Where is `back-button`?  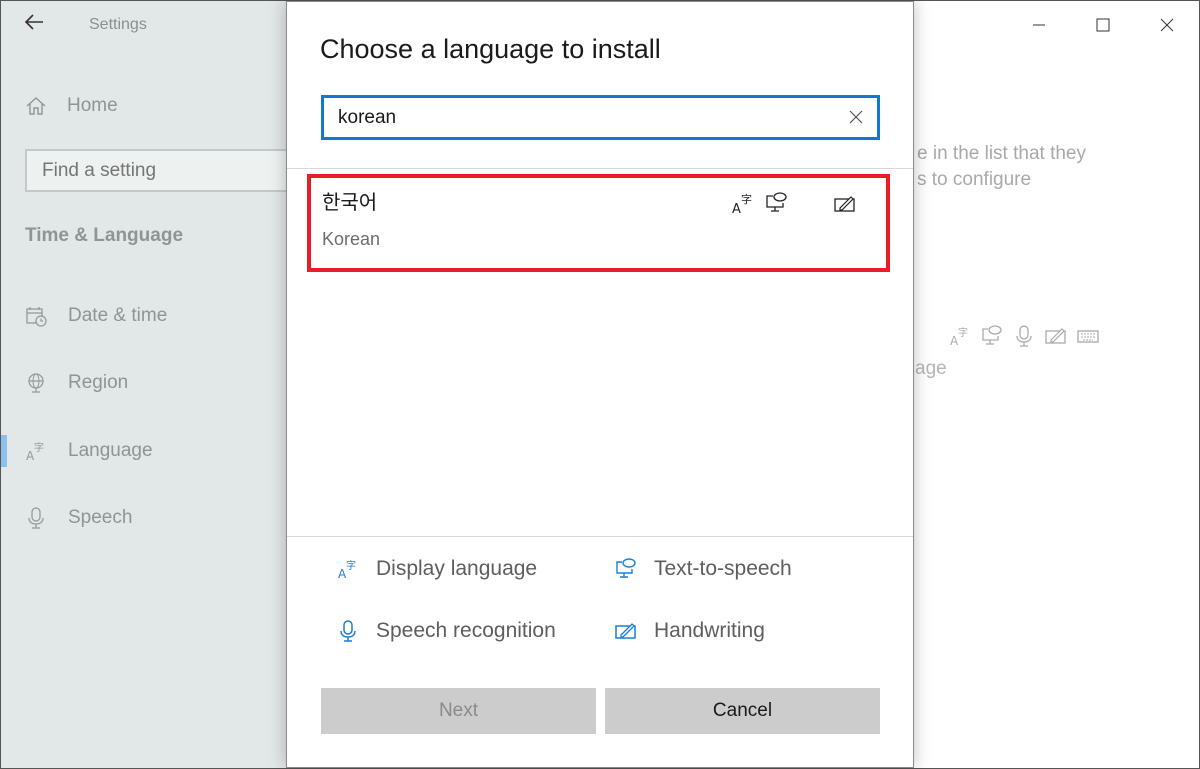 back-button is located at coordinates (35, 23).